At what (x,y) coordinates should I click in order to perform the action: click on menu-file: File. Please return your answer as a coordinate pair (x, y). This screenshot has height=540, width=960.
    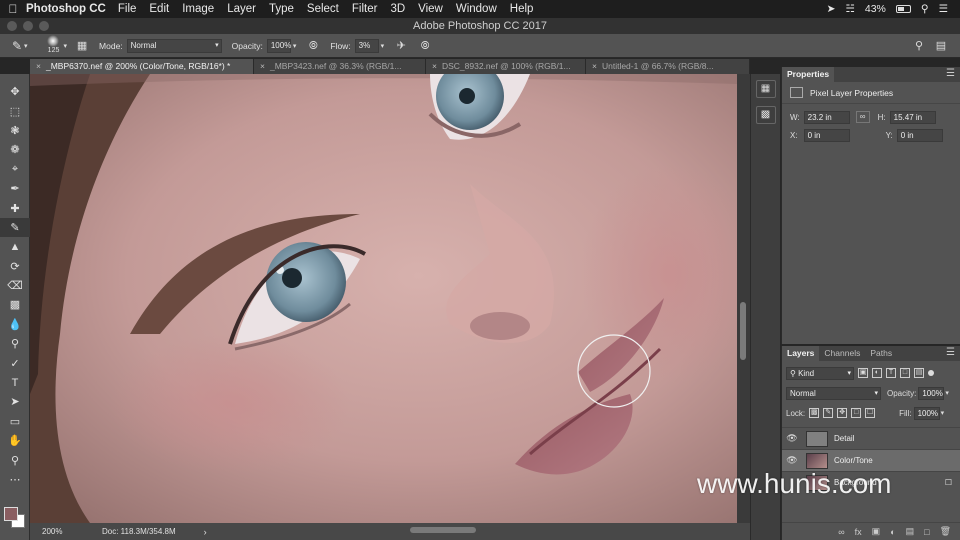
    Looking at the image, I should click on (127, 9).